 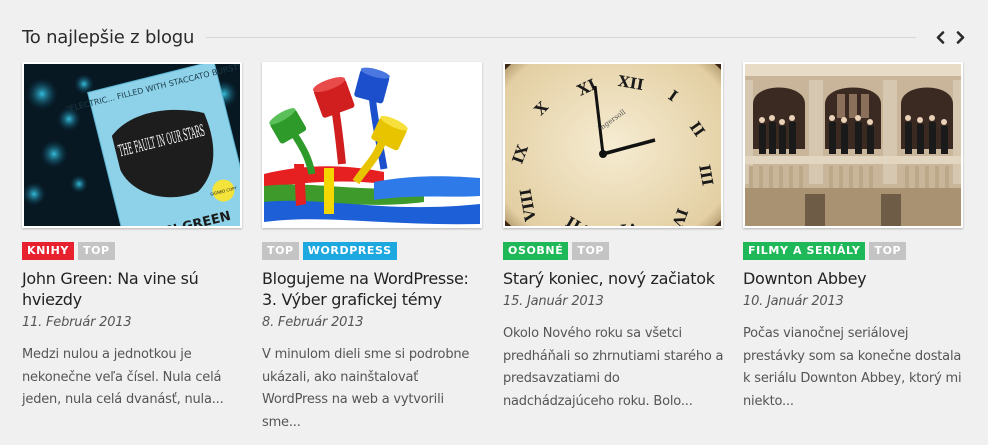 What do you see at coordinates (108, 37) in the screenshot?
I see `section-title: To najlepšie z blogu` at bounding box center [108, 37].